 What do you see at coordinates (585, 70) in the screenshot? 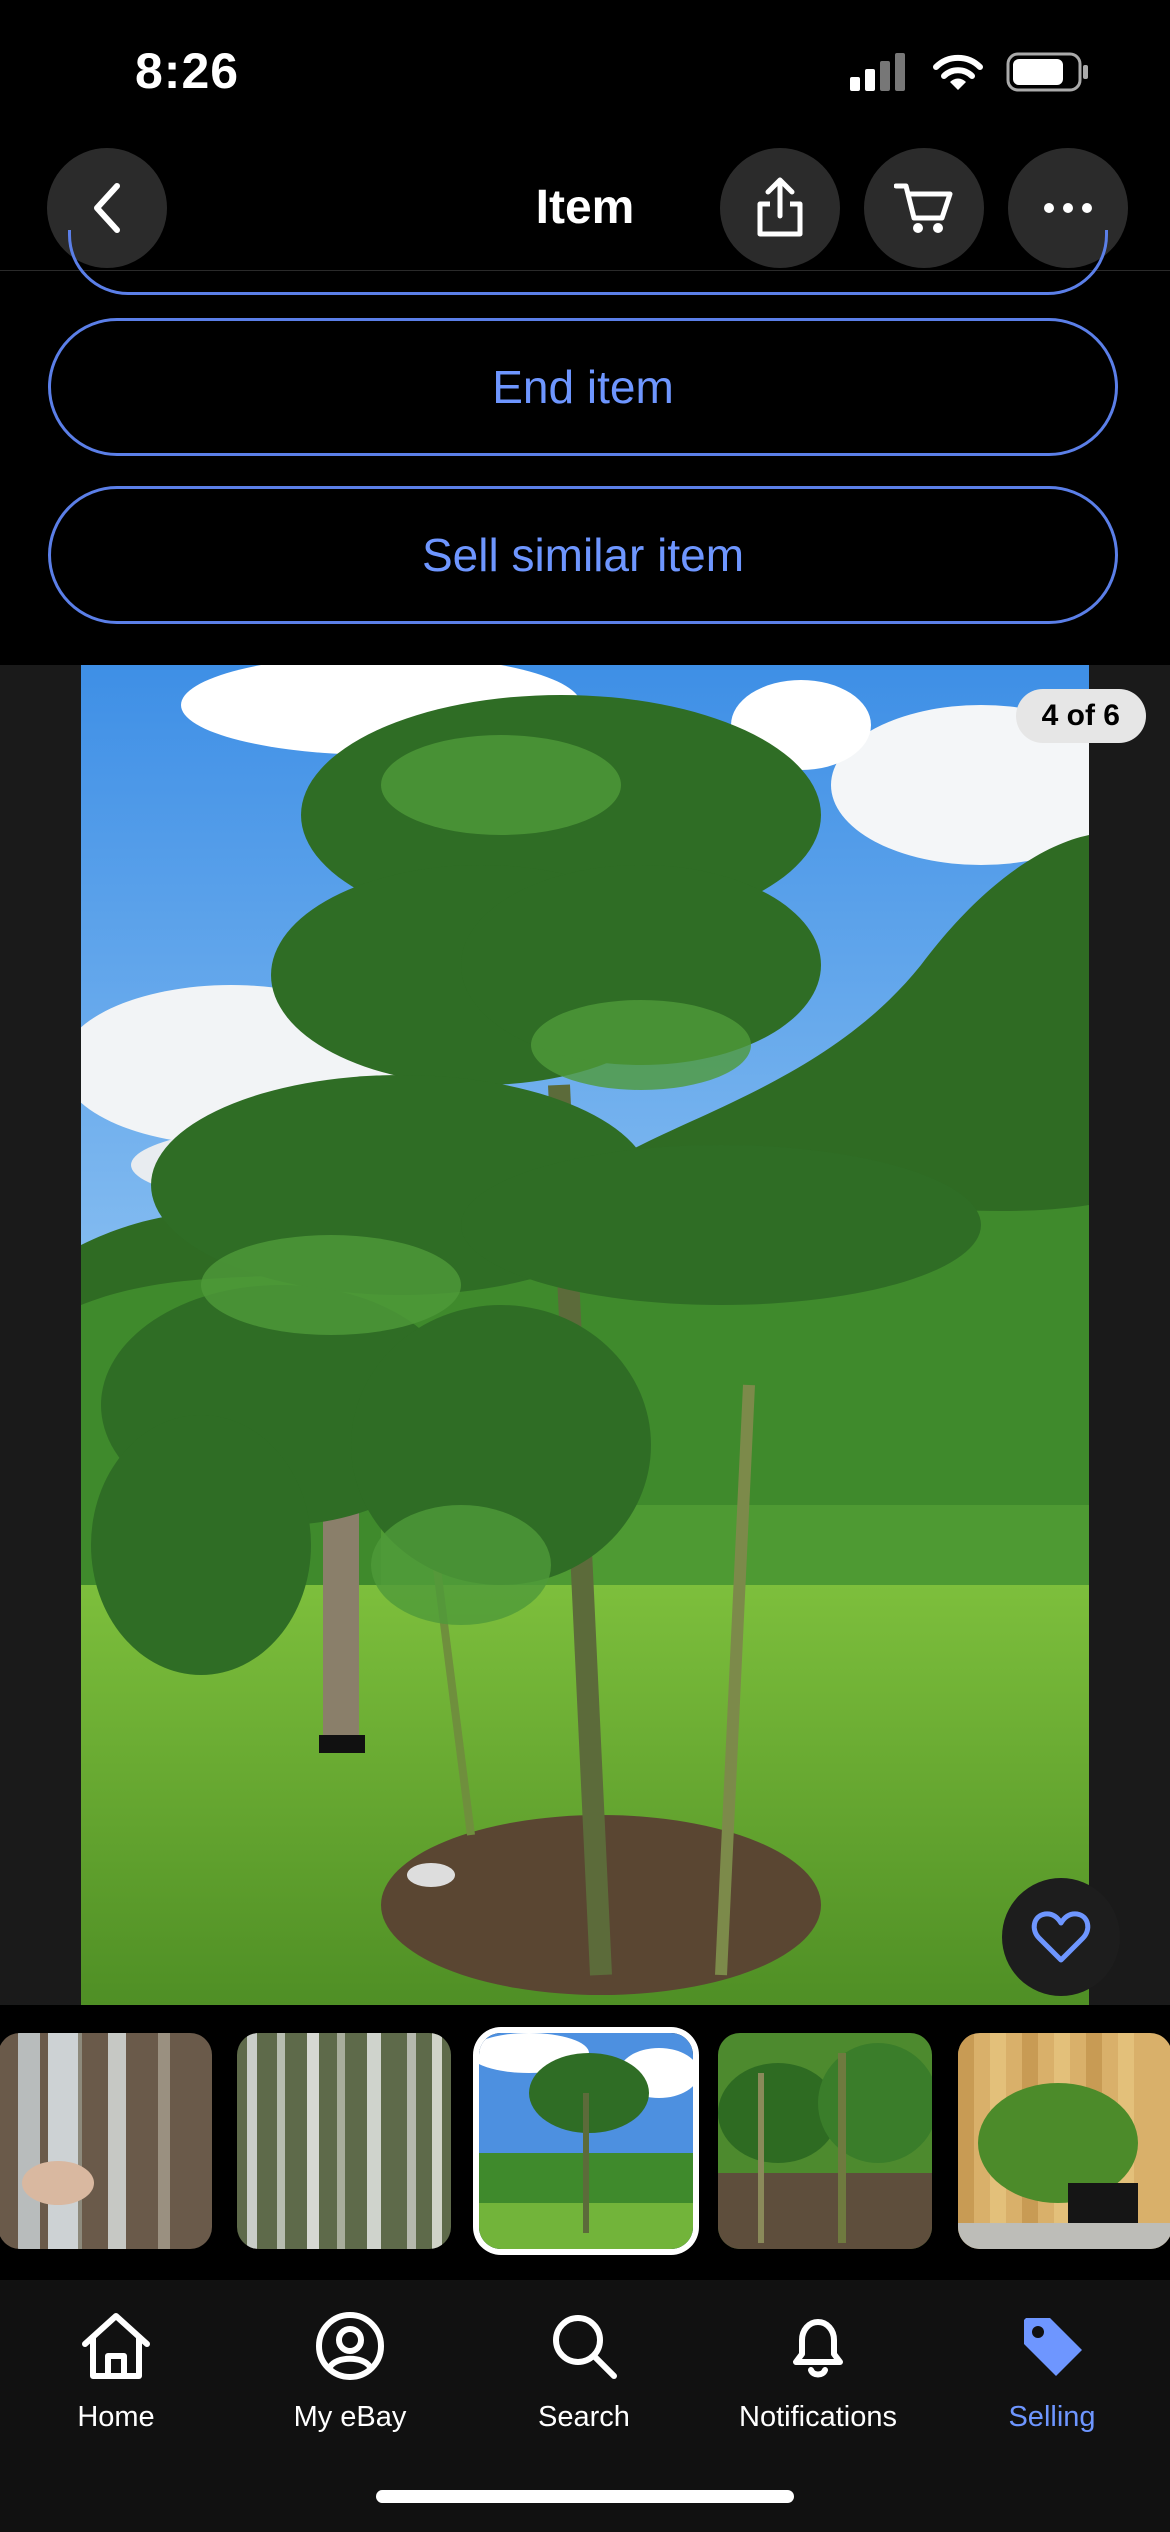
I see `status-bar: 8:26` at bounding box center [585, 70].